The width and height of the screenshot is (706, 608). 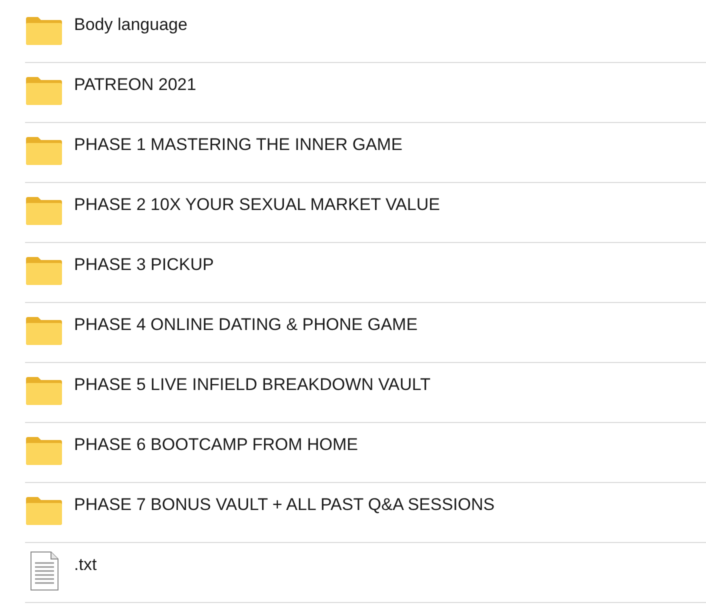 I want to click on item-name: PHASE 6 BOOTCAMP FROM HOME, so click(x=216, y=445).